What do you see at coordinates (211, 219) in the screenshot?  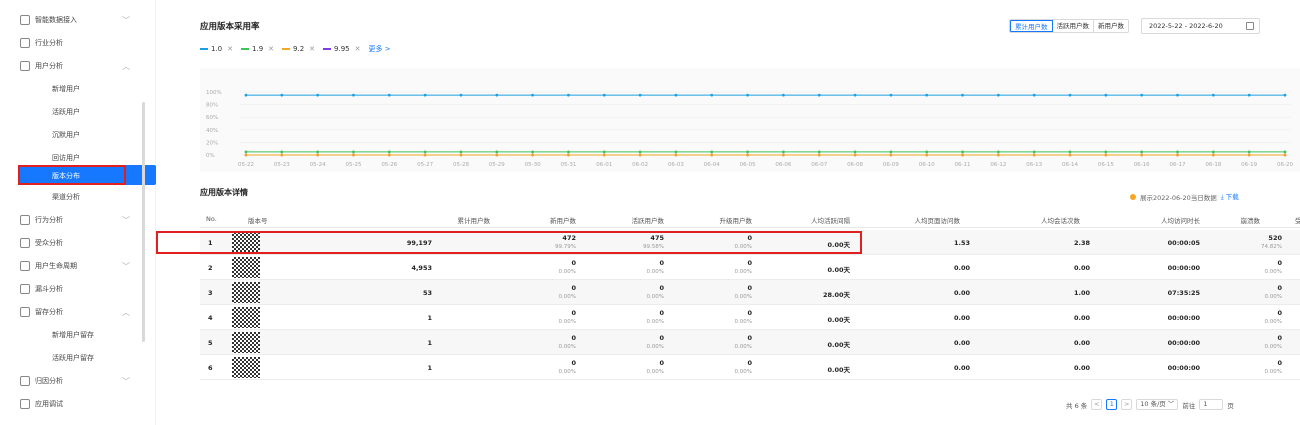 I see `column-header: No.` at bounding box center [211, 219].